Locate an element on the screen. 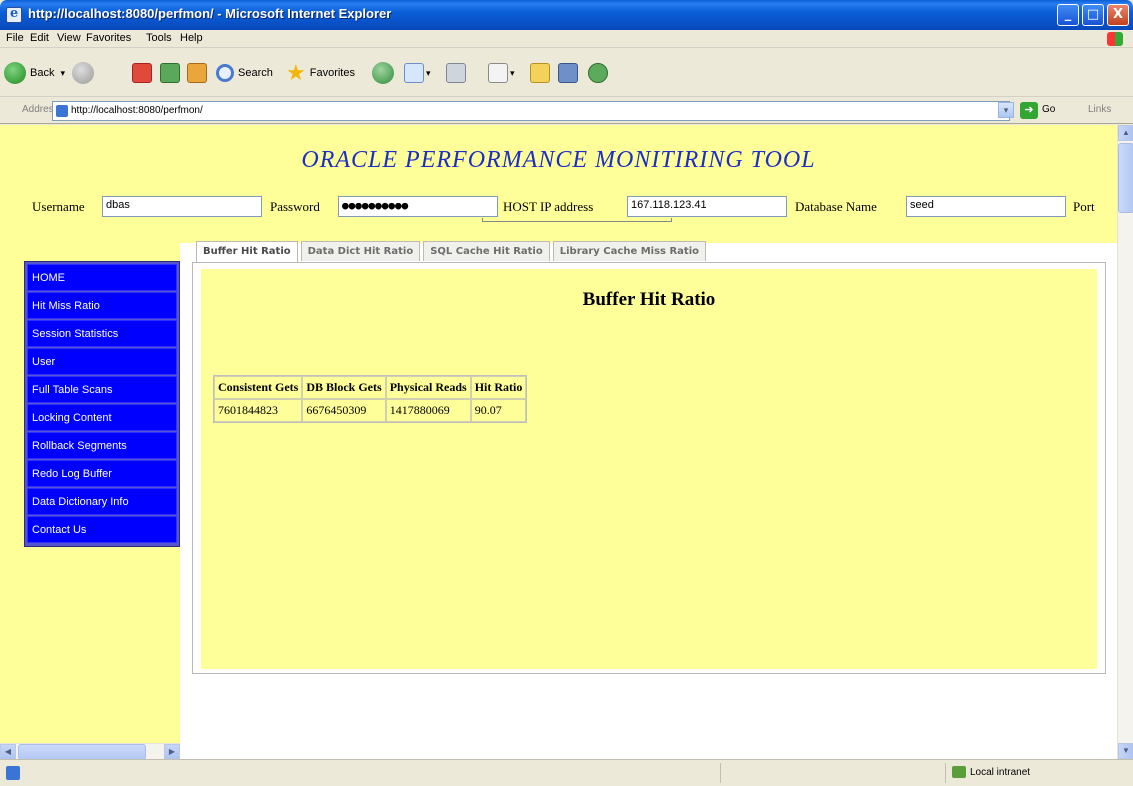  search-button: Search is located at coordinates (244, 73).